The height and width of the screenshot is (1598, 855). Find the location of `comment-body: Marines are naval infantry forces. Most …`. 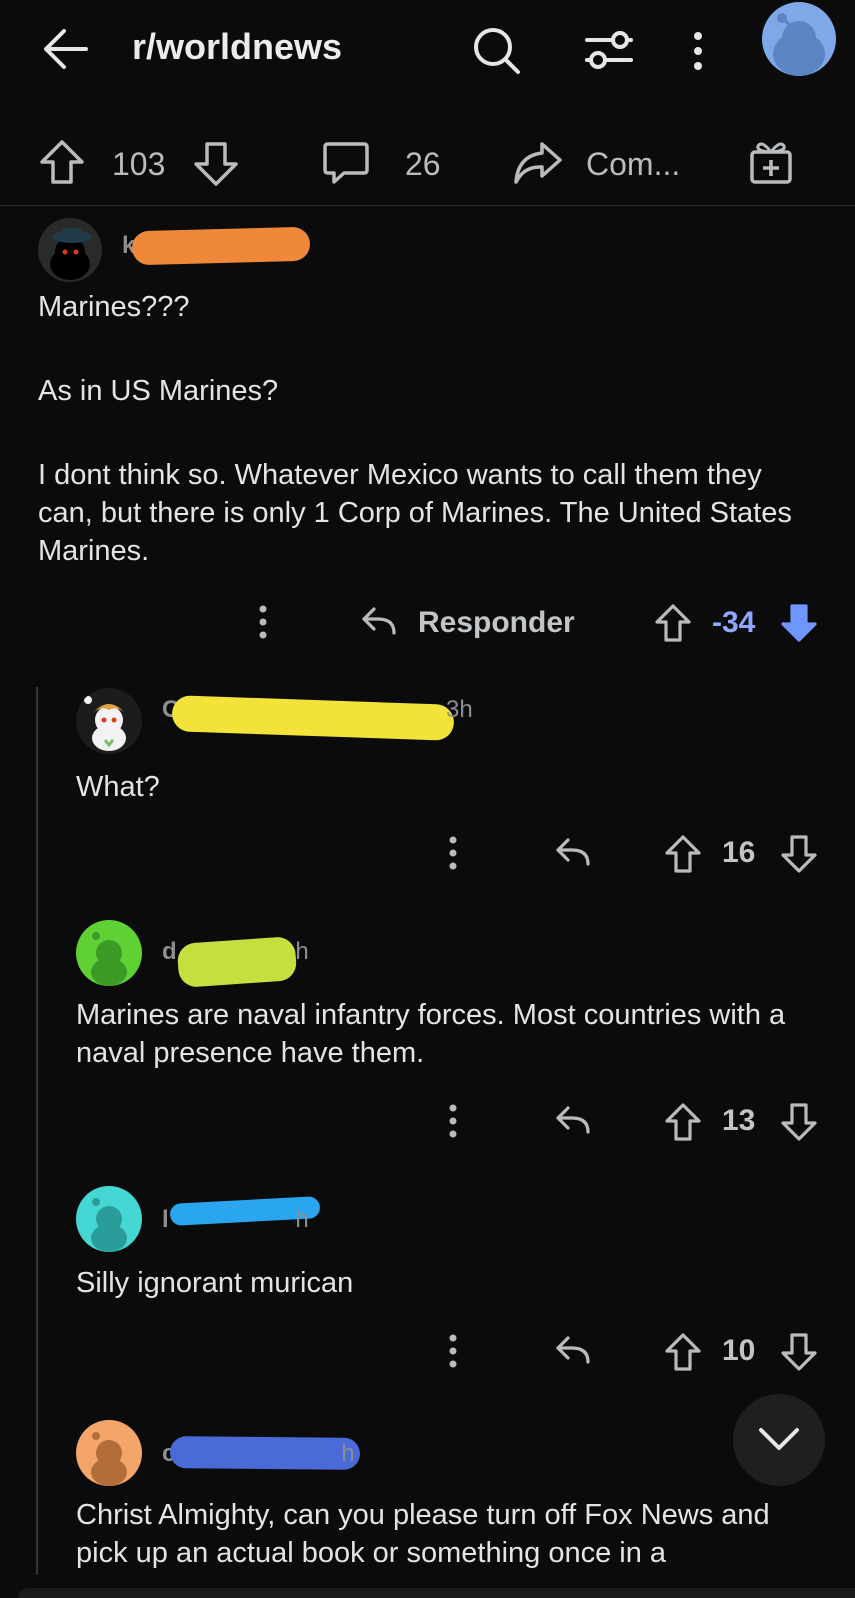

comment-body: Marines are naval infantry forces. Most … is located at coordinates (446, 1034).